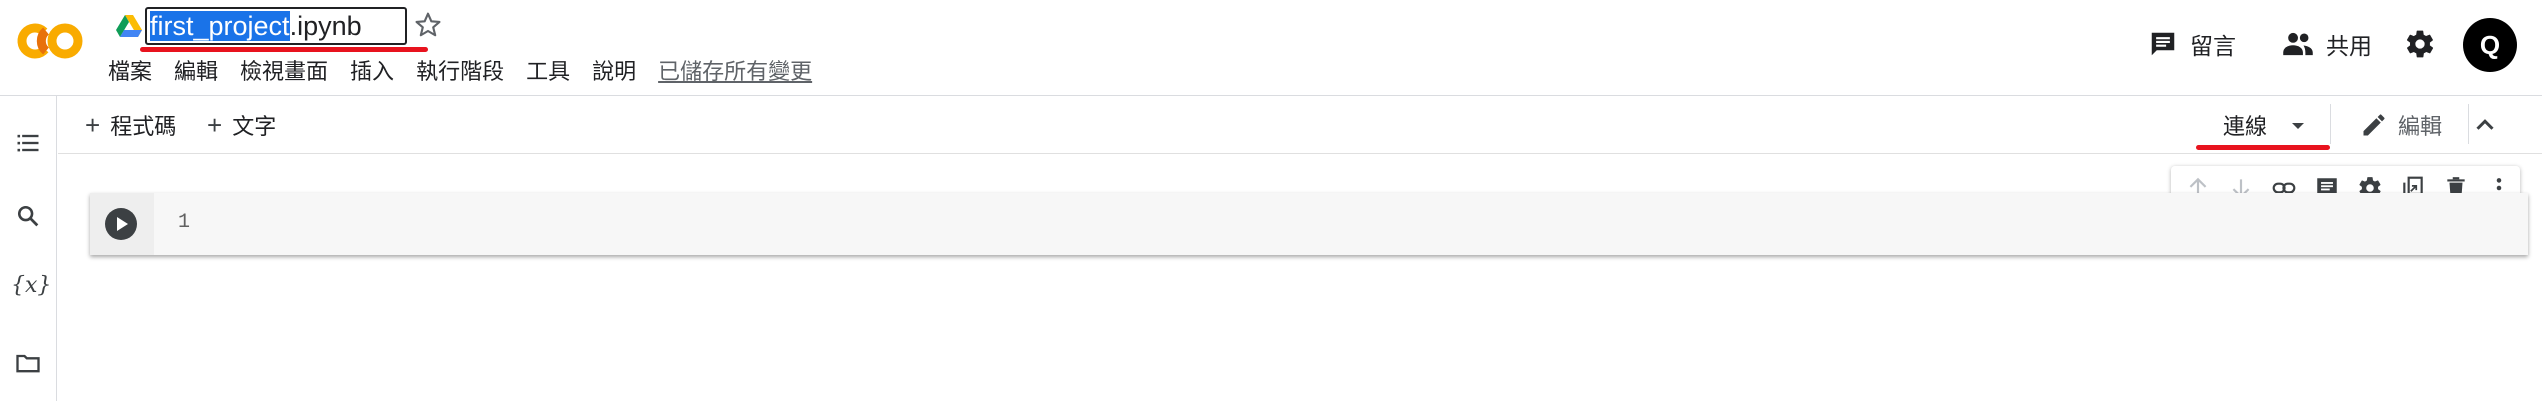 This screenshot has height=401, width=2542. I want to click on connect-label: 連線, so click(2245, 126).